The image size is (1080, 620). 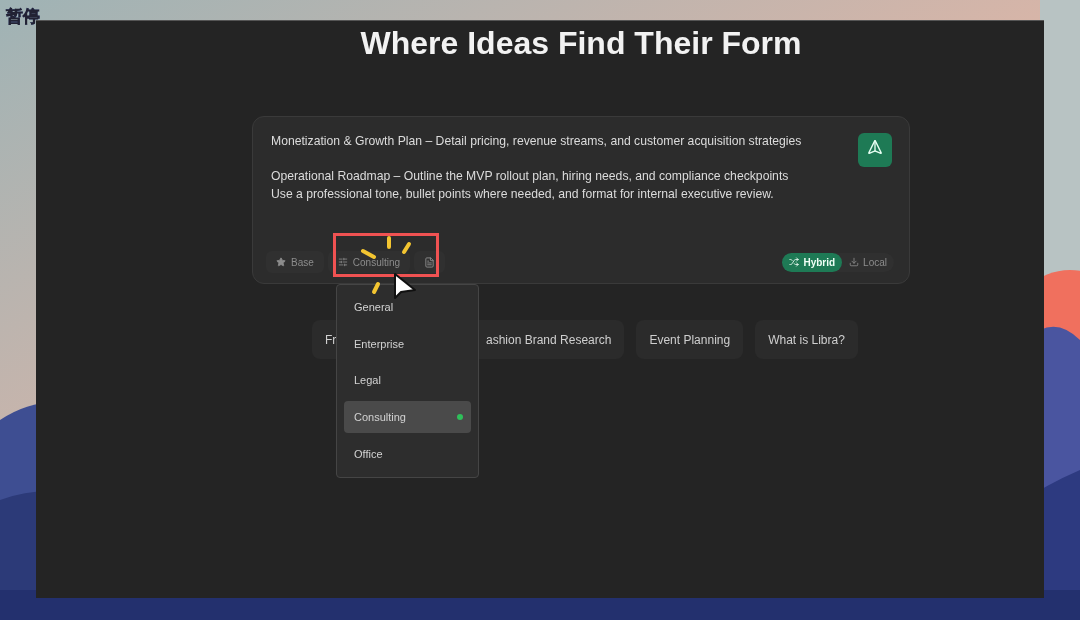 What do you see at coordinates (812, 262) in the screenshot?
I see `mode-option: Hybrid` at bounding box center [812, 262].